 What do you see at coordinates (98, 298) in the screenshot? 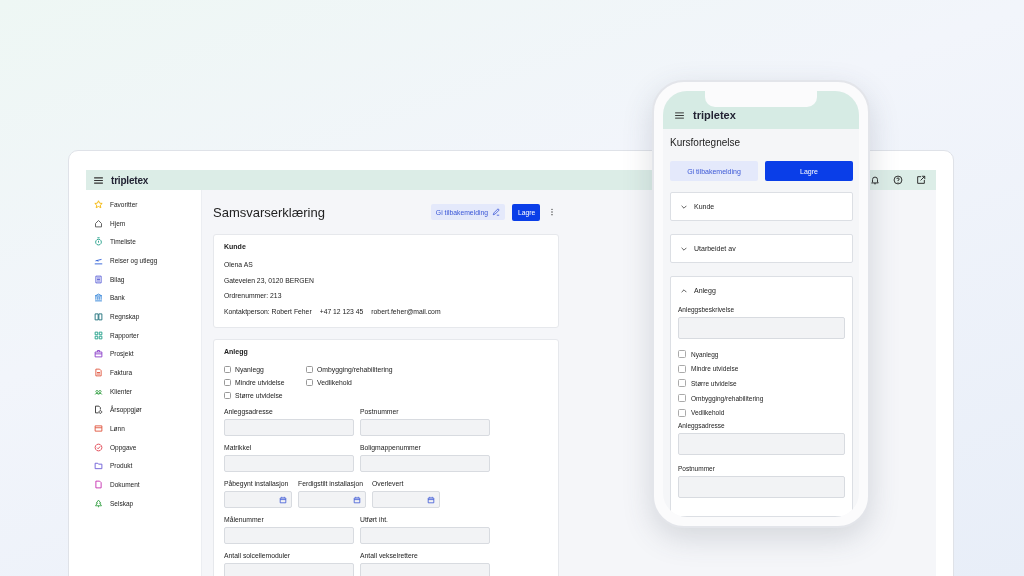
I see `bank-icon` at bounding box center [98, 298].